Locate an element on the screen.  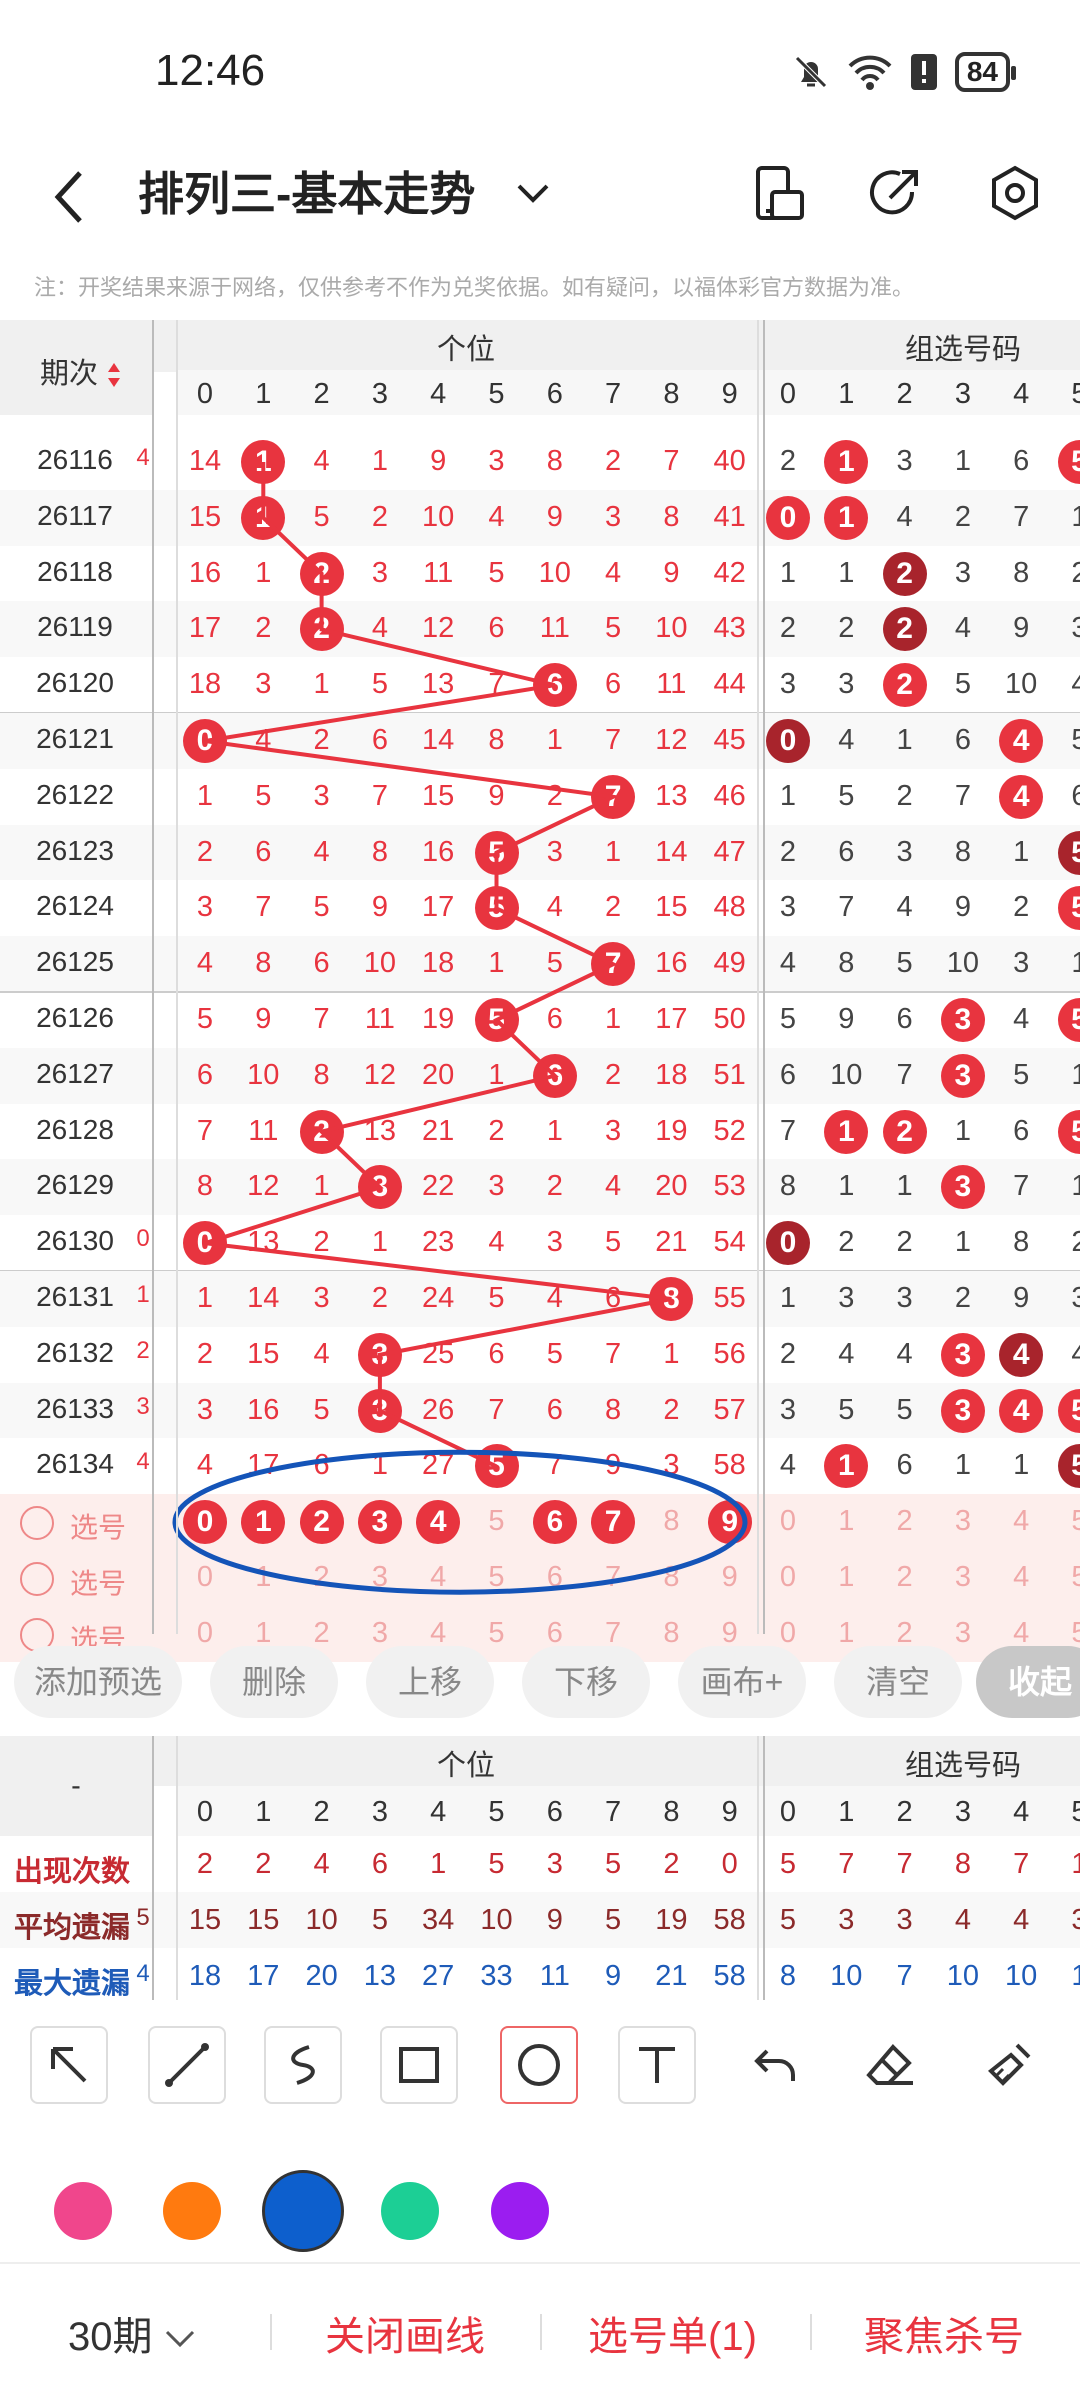
phone-layout-icon is located at coordinates (780, 194).